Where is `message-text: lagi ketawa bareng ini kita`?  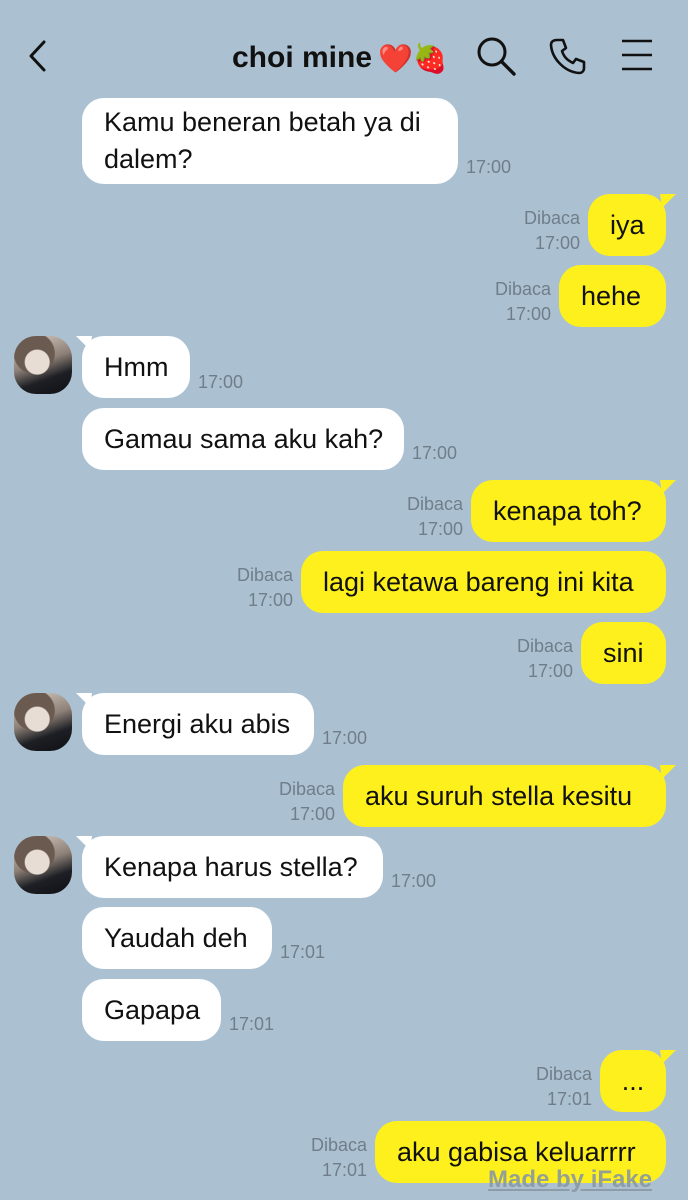
message-text: lagi ketawa bareng ini kita is located at coordinates (478, 581).